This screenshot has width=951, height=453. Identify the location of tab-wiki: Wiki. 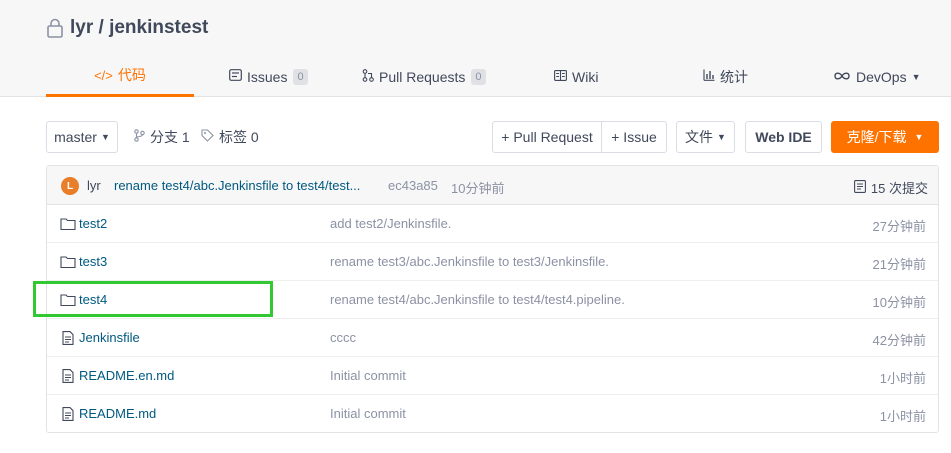
(576, 76).